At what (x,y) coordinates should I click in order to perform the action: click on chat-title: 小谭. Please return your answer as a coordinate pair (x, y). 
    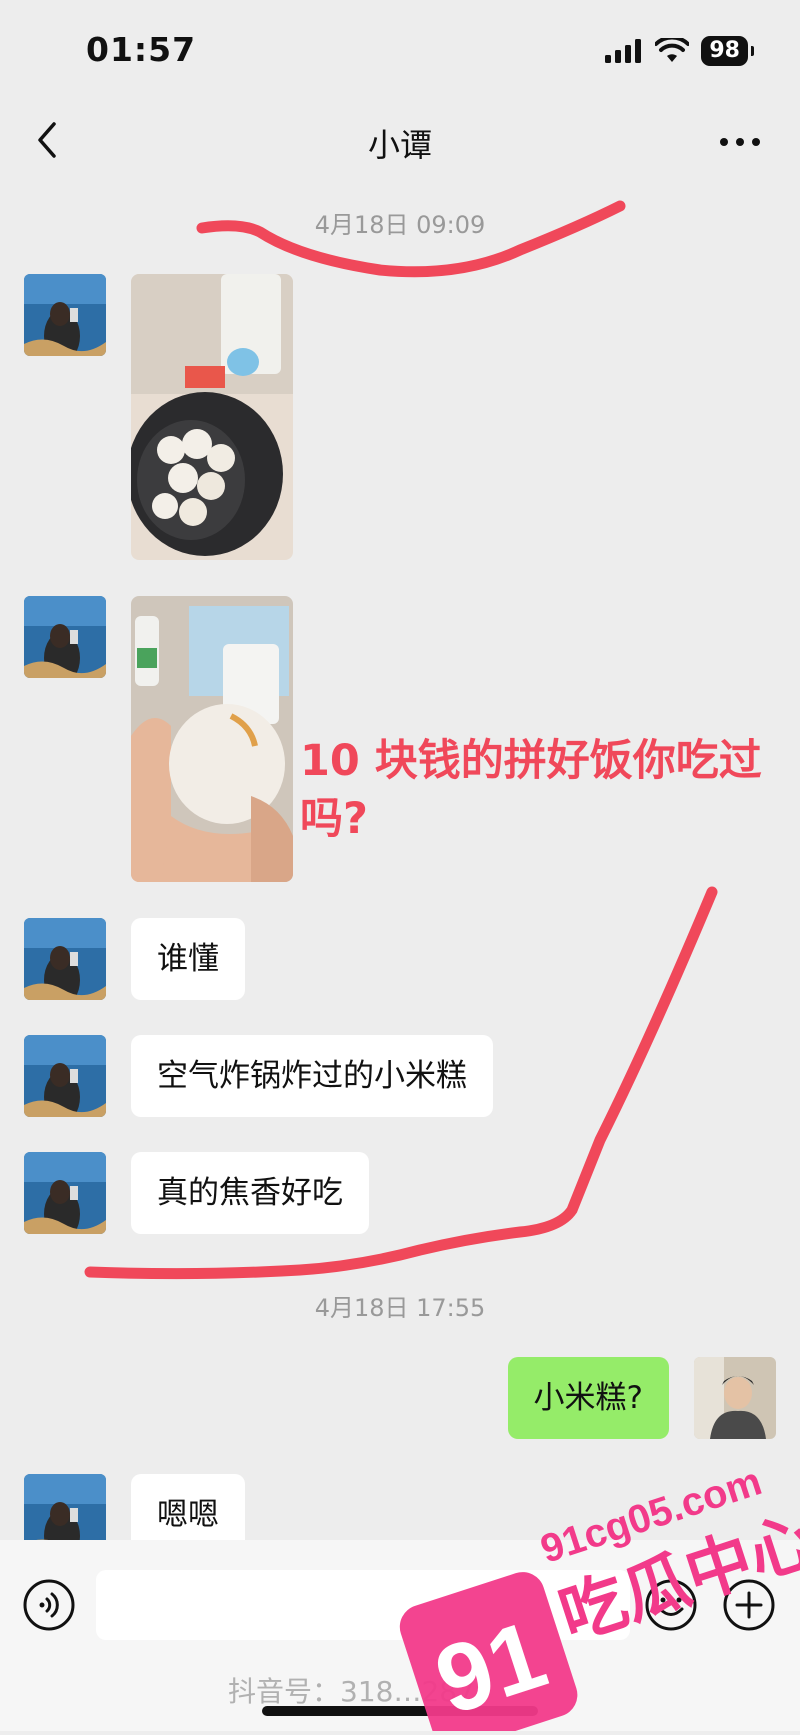
    Looking at the image, I should click on (399, 145).